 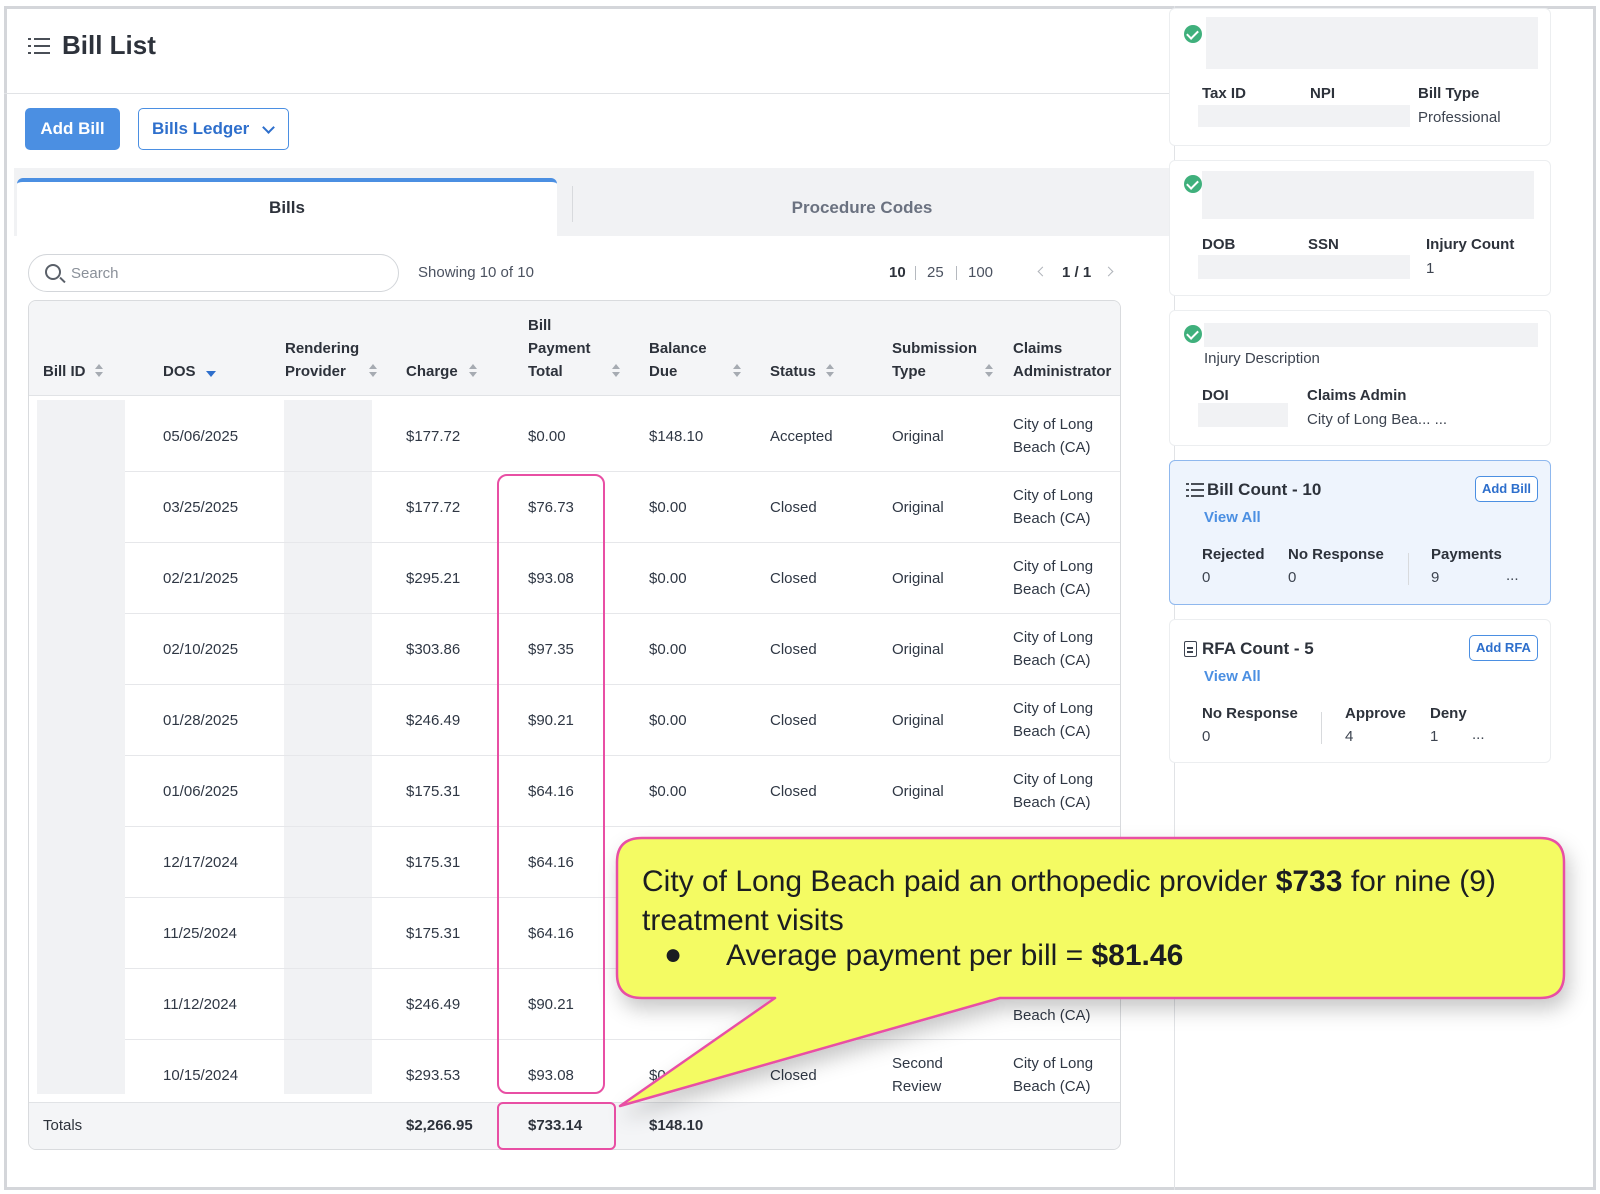 What do you see at coordinates (433, 1075) in the screenshot?
I see `cell-charge: $293.53` at bounding box center [433, 1075].